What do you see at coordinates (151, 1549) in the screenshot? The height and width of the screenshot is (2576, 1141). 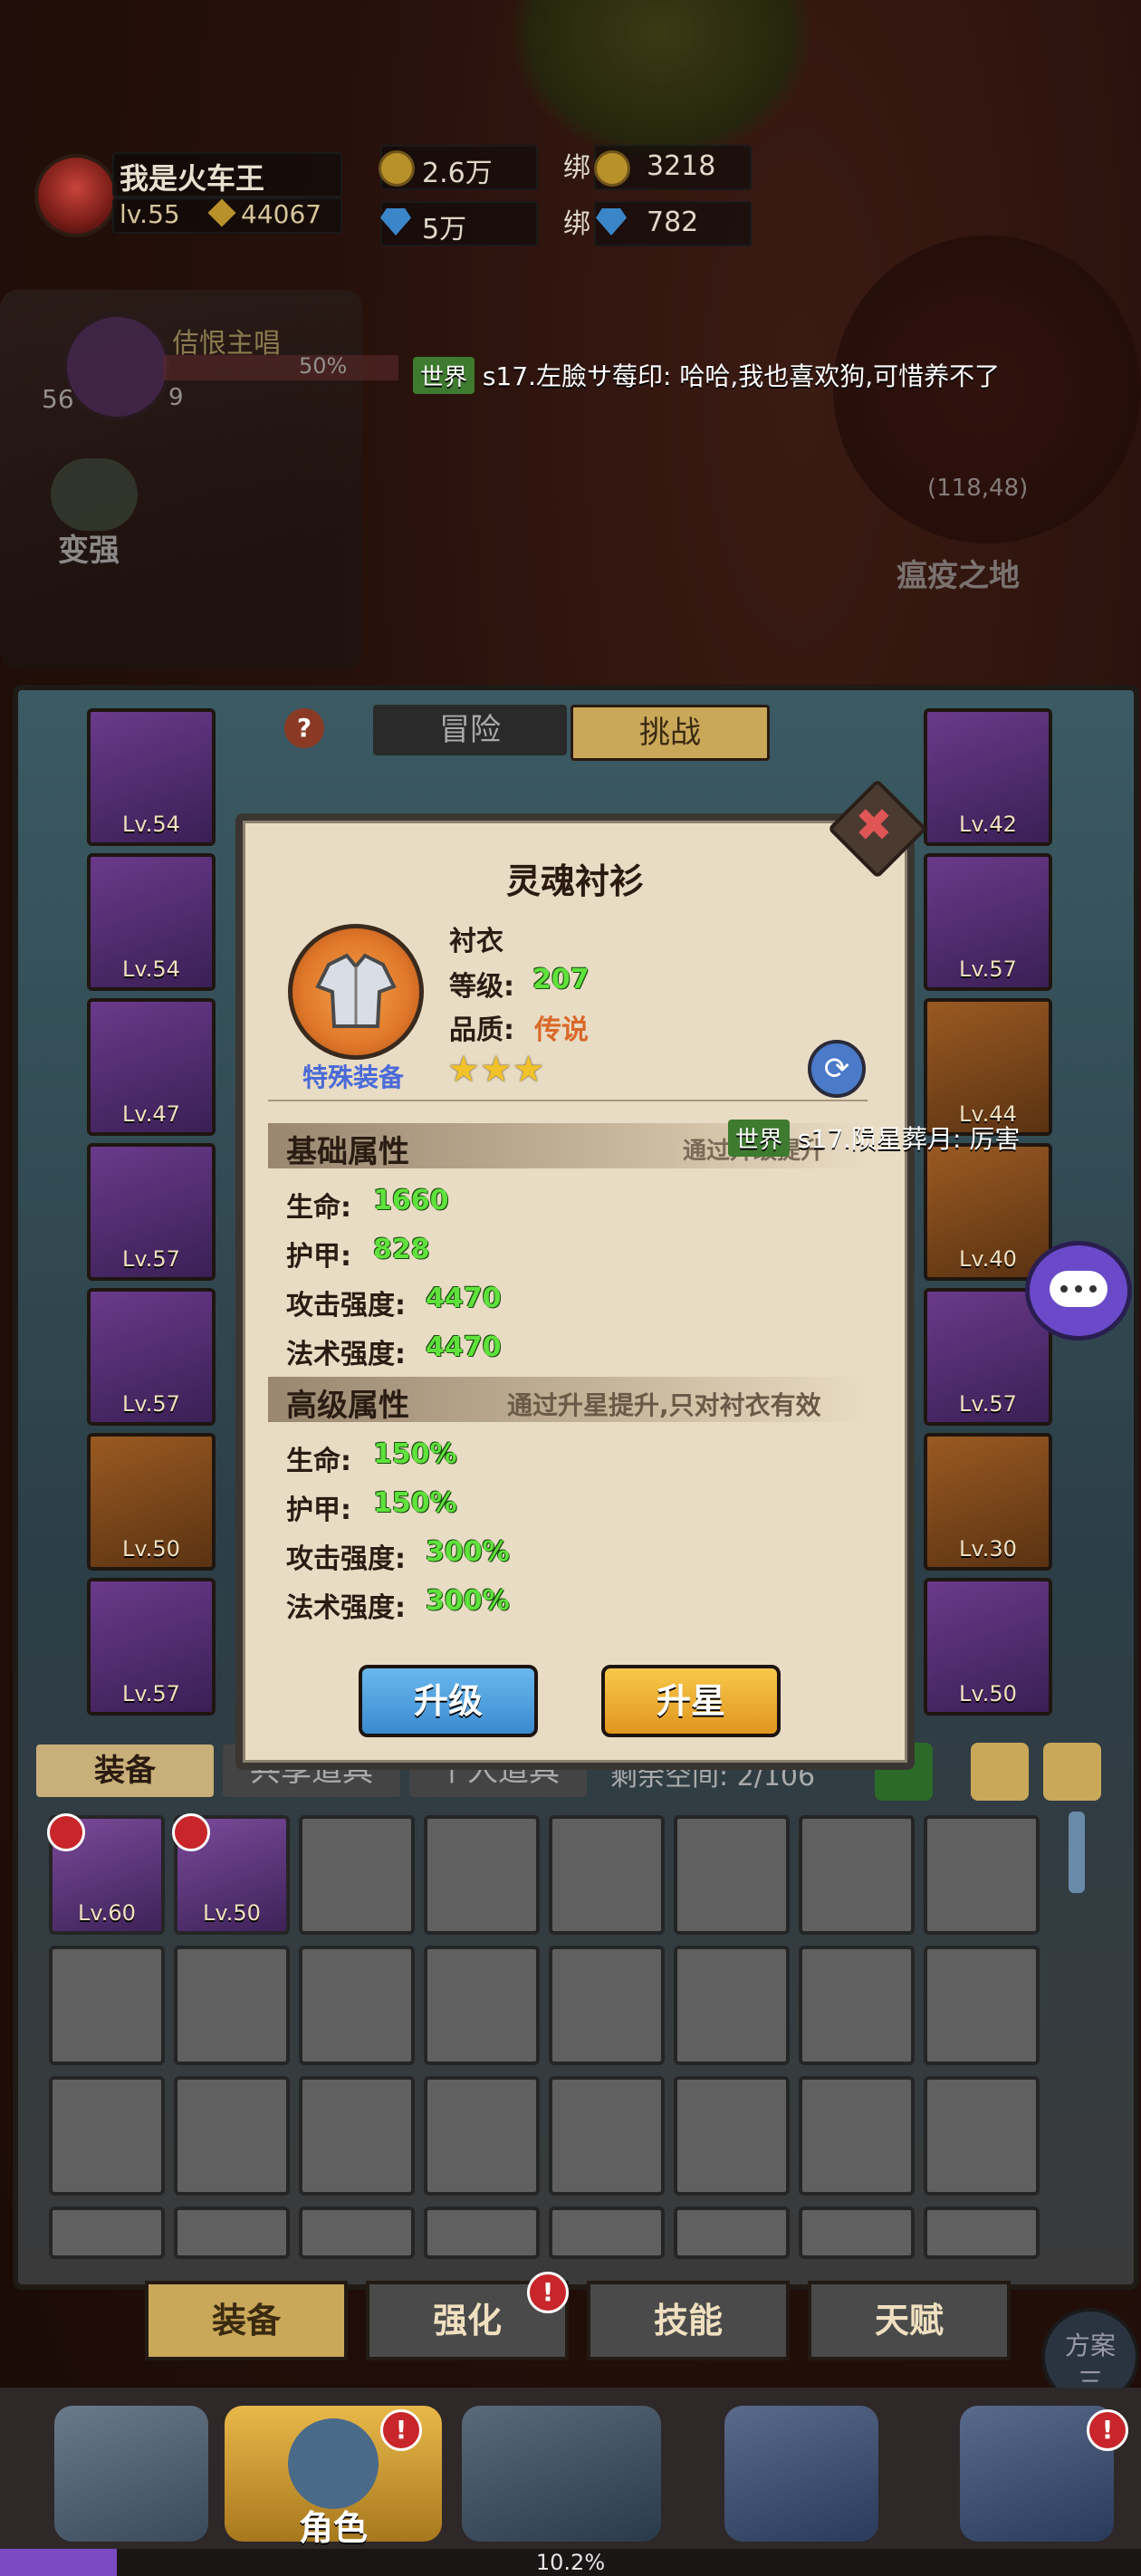 I see `slot-level: Lv.50` at bounding box center [151, 1549].